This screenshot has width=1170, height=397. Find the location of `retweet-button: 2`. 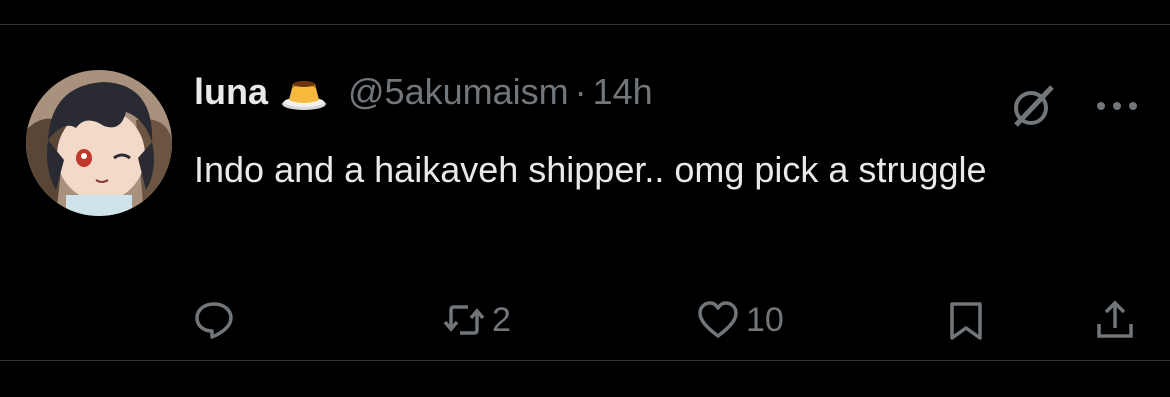

retweet-button: 2 is located at coordinates (476, 320).